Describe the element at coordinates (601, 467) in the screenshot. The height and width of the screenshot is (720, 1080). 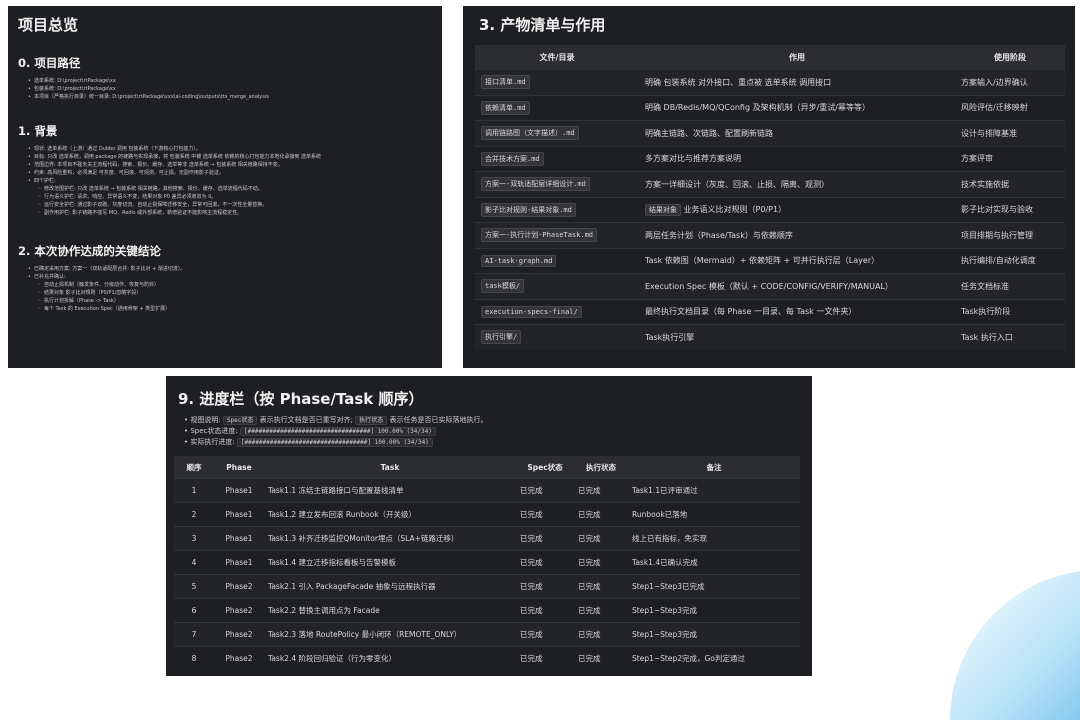
I see `column-header: 执行状态` at that location.